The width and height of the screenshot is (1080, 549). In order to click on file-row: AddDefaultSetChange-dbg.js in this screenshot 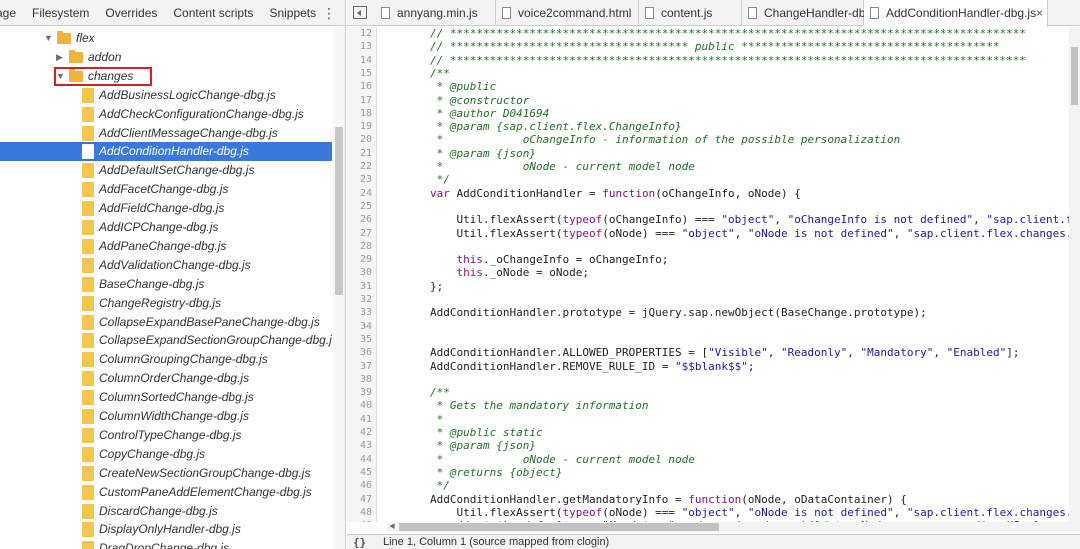, I will do `click(166, 170)`.